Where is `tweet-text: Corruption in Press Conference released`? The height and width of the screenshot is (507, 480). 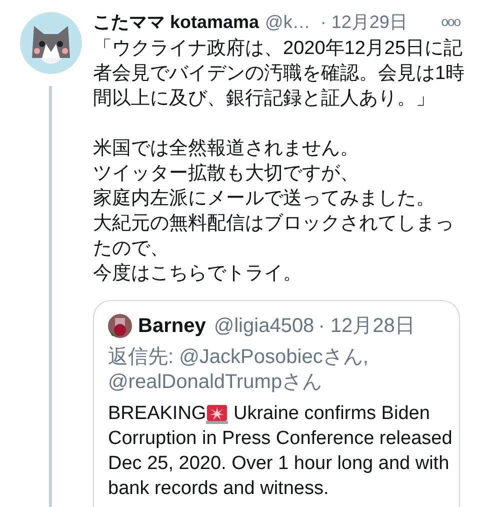 tweet-text: Corruption in Press Conference released is located at coordinates (280, 439).